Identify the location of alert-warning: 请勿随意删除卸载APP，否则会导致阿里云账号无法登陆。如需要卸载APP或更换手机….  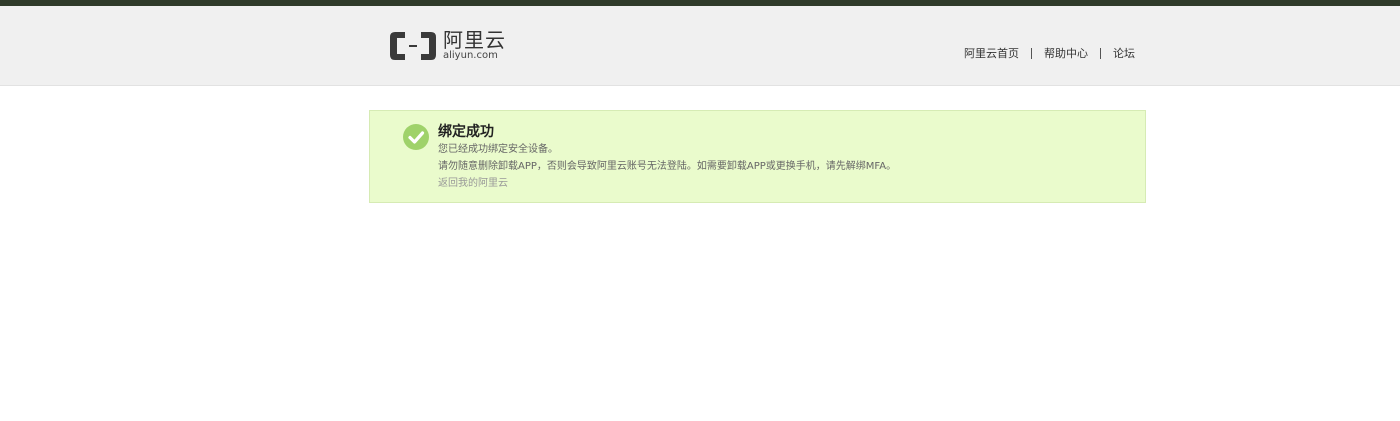
(667, 166).